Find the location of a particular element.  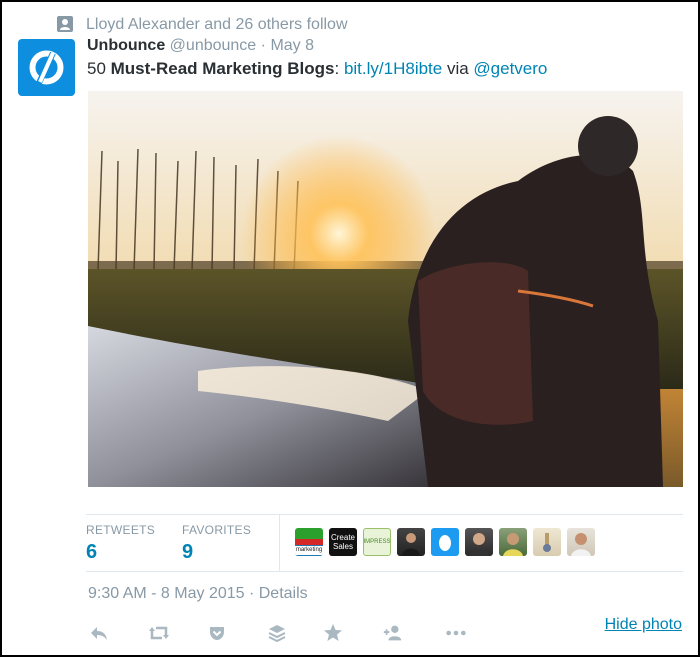

favoriter-avatar: Create Sales is located at coordinates (343, 542).